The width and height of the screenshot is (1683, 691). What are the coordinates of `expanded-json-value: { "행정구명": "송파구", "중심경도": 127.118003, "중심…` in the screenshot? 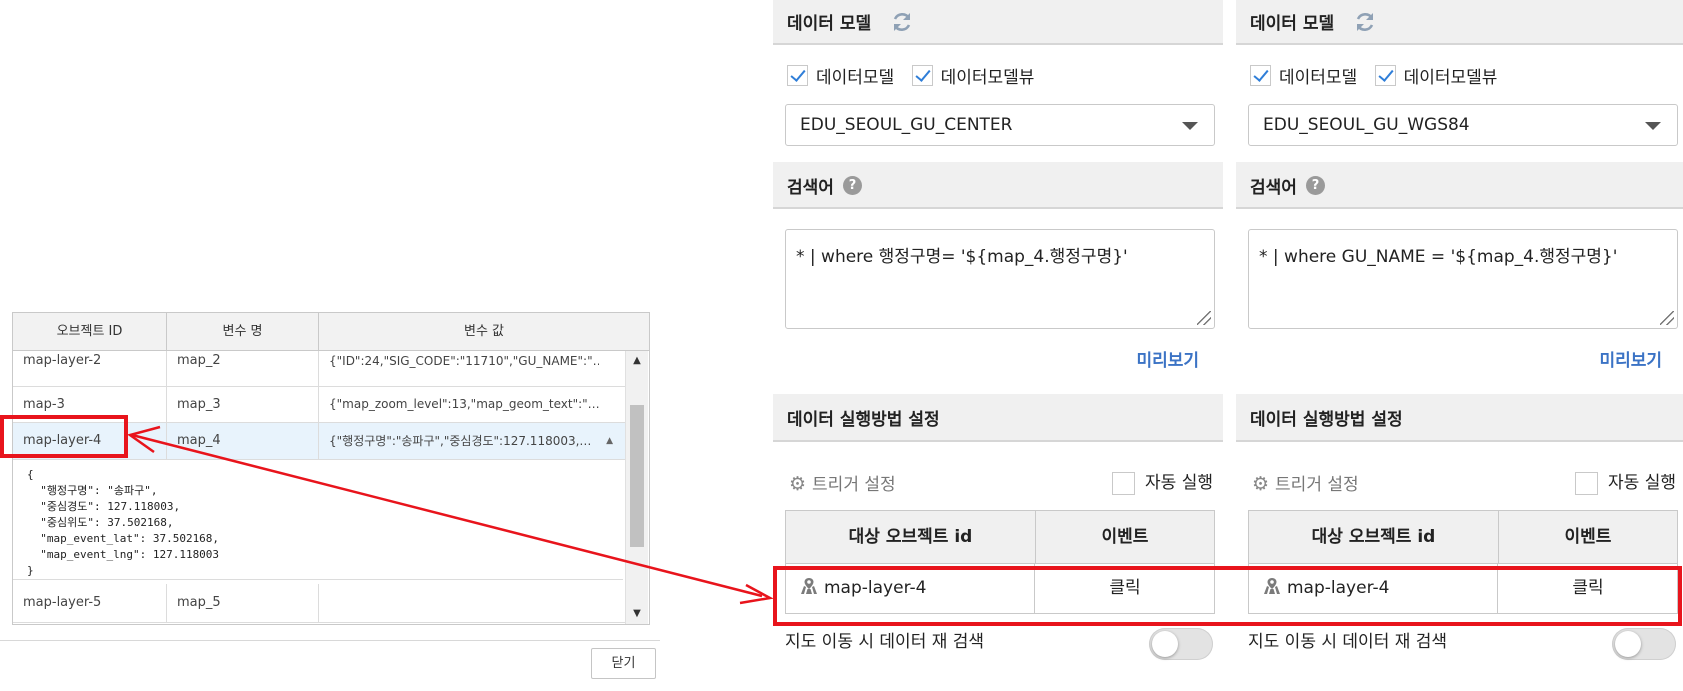 It's located at (318, 521).